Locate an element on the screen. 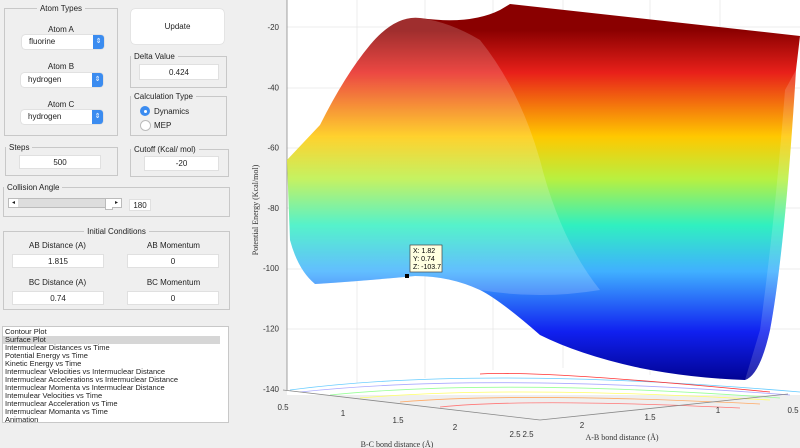 This screenshot has width=800, height=448. datatip: X: 1.82 Y: 0.74 Z: -103.7 is located at coordinates (426, 258).